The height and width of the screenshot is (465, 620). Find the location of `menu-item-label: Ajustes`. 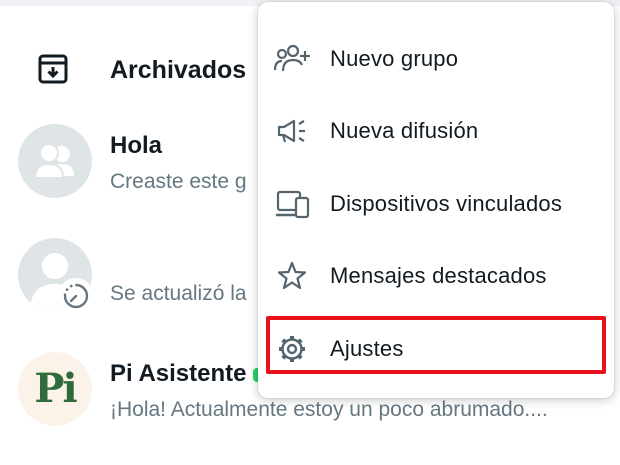

menu-item-label: Ajustes is located at coordinates (367, 348).